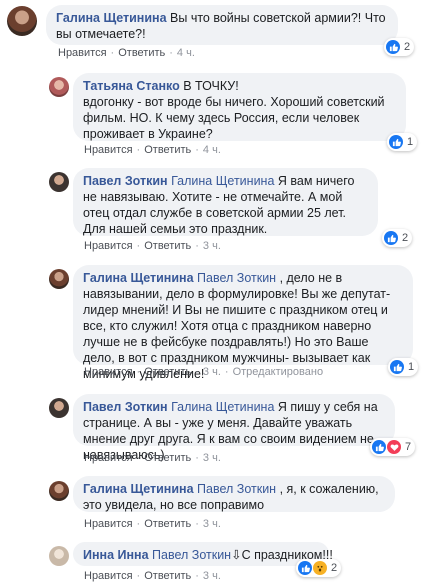 The height and width of the screenshot is (584, 438). Describe the element at coordinates (116, 555) in the screenshot. I see `comment-author: Инна Инна` at that location.